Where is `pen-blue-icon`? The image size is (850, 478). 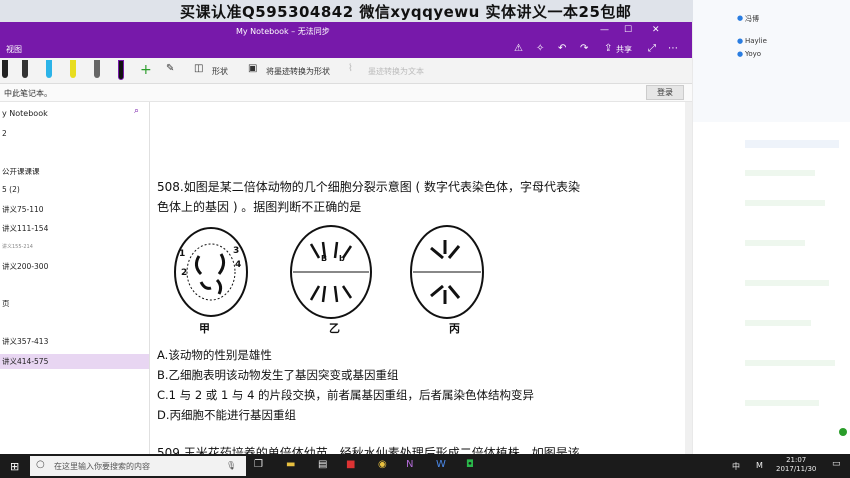 pen-blue-icon is located at coordinates (49, 69).